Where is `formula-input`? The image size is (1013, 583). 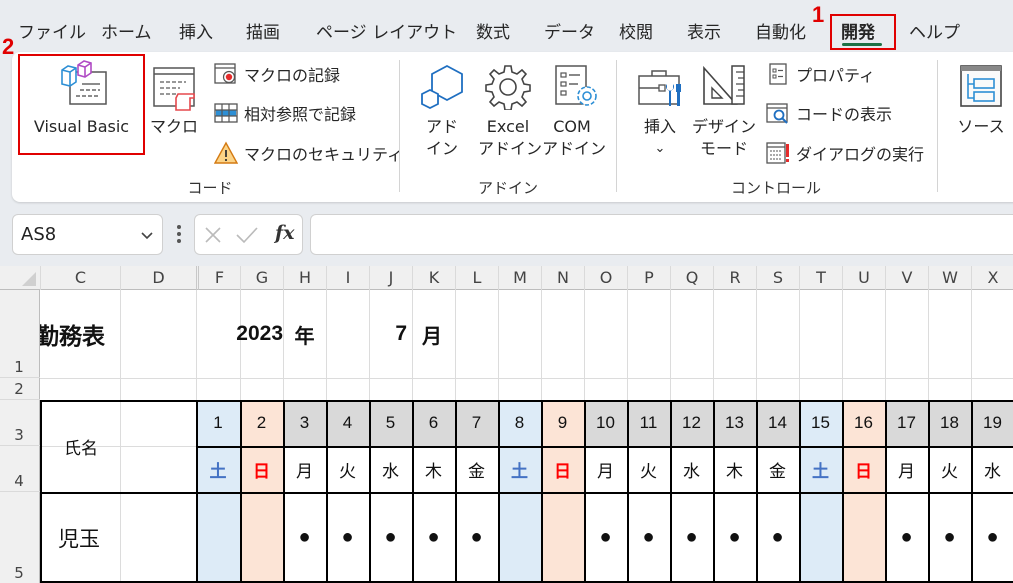 formula-input is located at coordinates (661, 234).